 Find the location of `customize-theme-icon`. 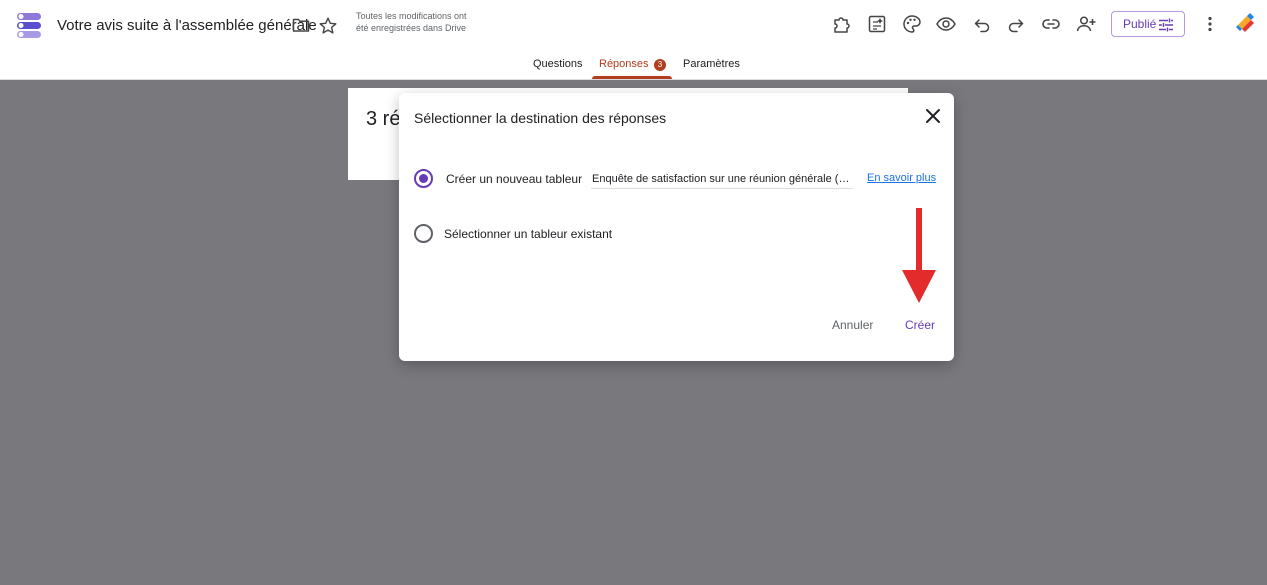

customize-theme-icon is located at coordinates (877, 24).